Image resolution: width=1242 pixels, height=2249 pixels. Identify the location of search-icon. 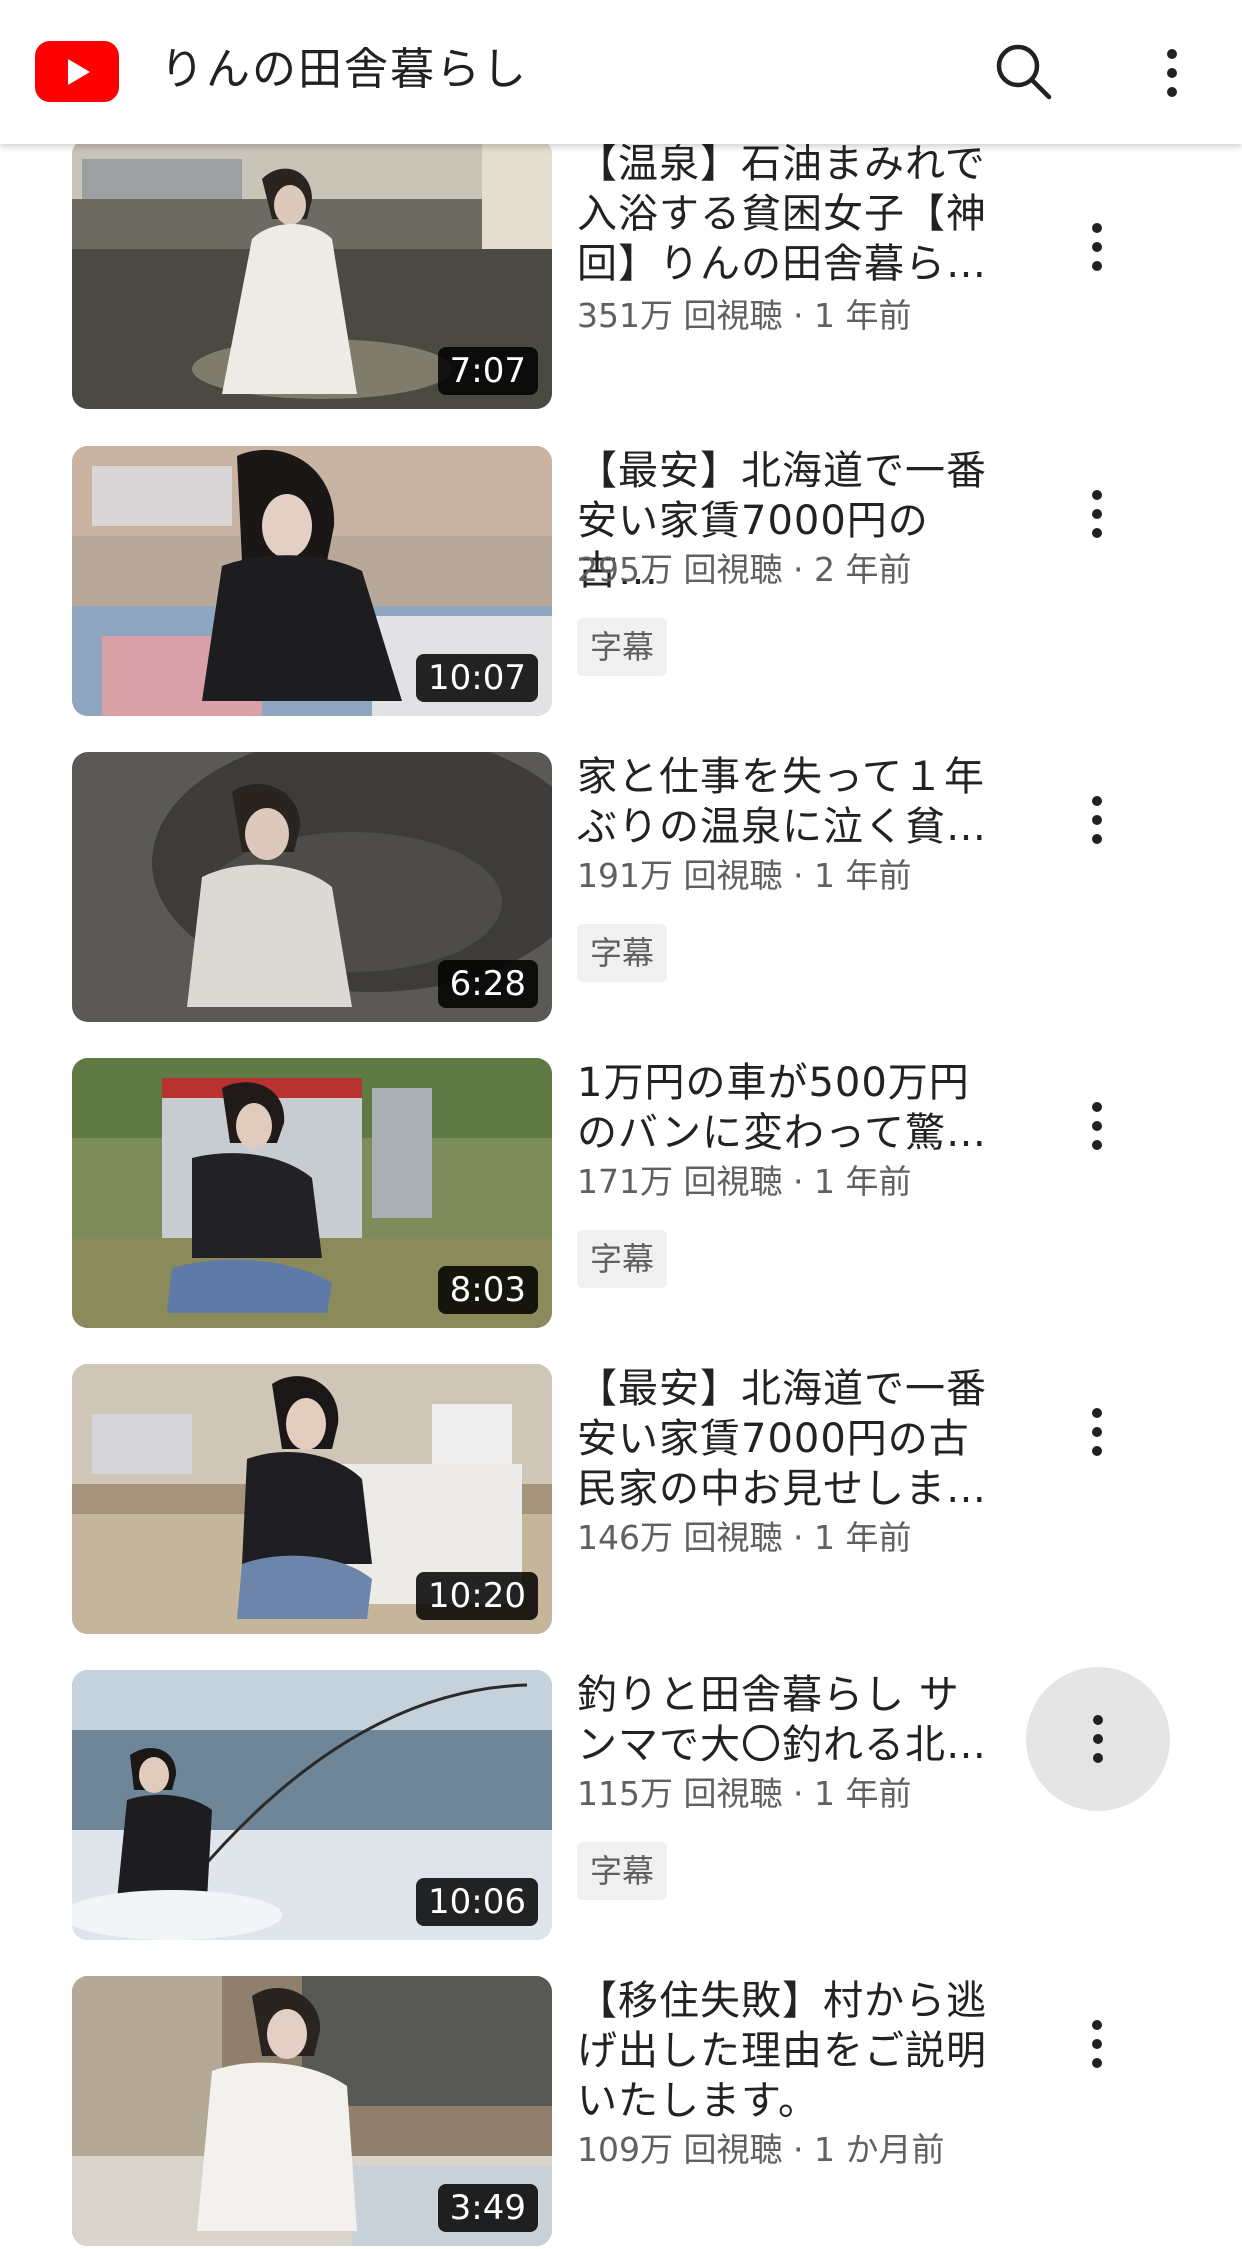
(1024, 72).